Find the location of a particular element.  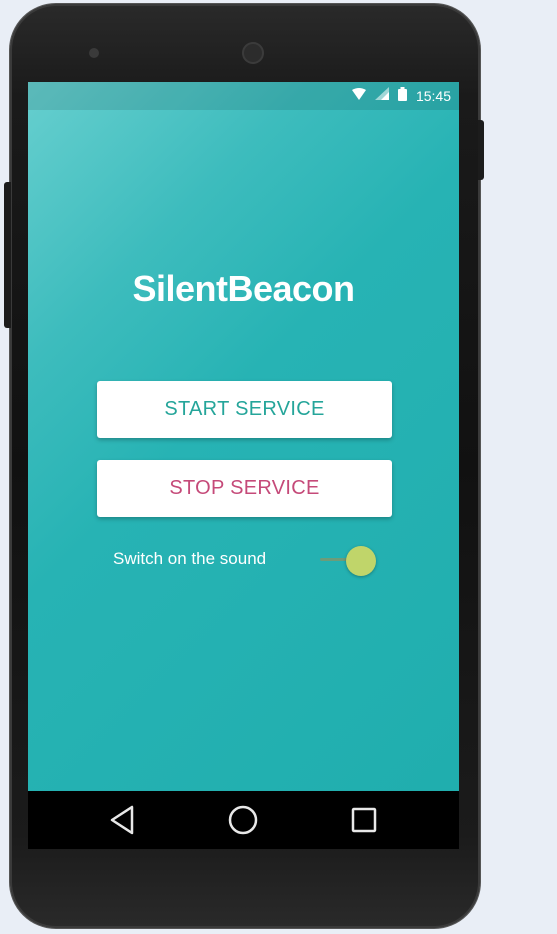

home-icon is located at coordinates (243, 820).